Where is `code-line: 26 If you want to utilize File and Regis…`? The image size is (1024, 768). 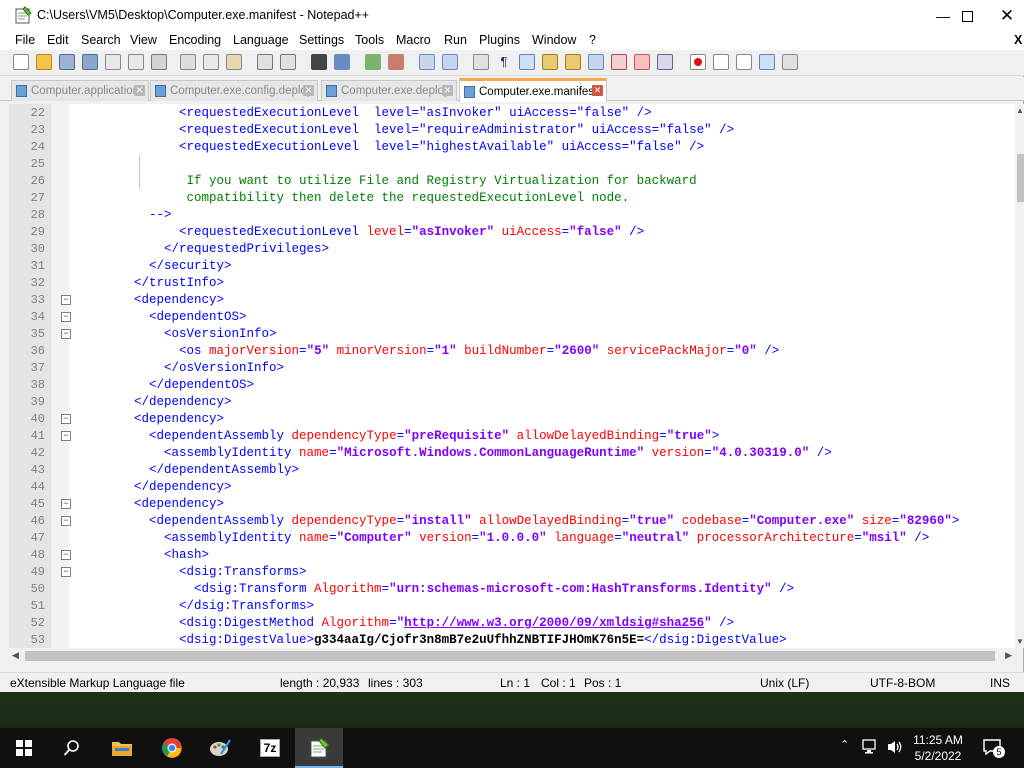
code-line: 26 If you want to utilize File and Regis… is located at coordinates (512, 181).